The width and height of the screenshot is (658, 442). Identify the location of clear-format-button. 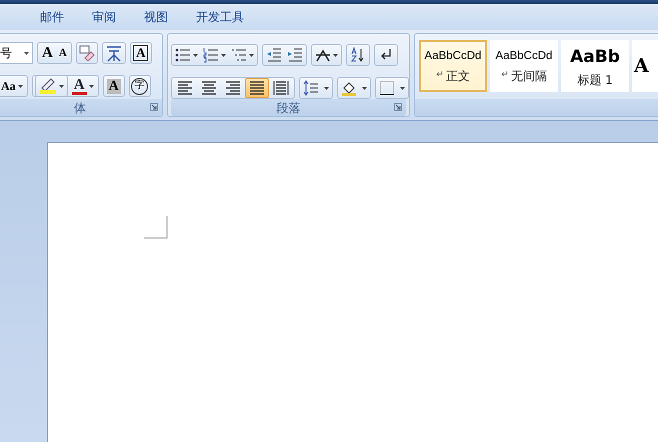
(87, 53).